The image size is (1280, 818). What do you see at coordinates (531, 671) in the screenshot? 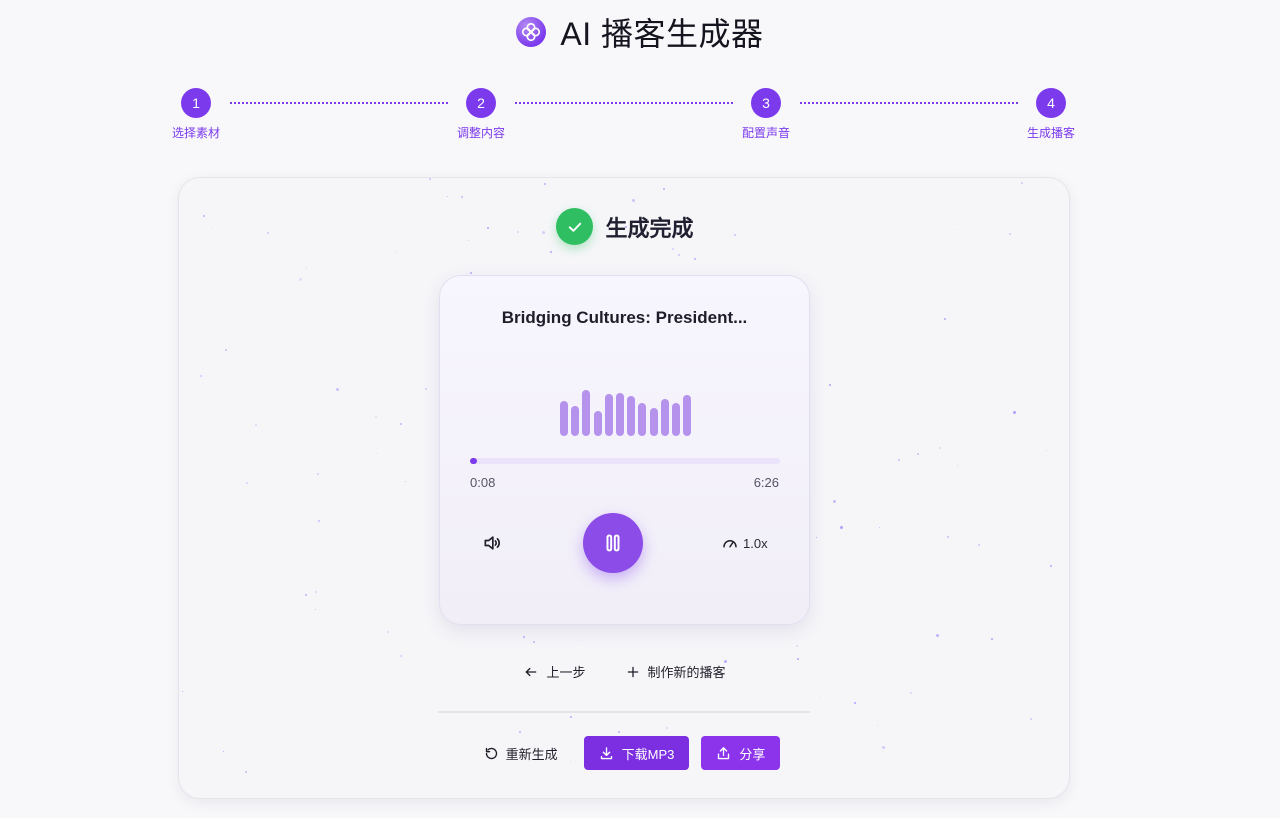
I see `arrow-left-icon` at bounding box center [531, 671].